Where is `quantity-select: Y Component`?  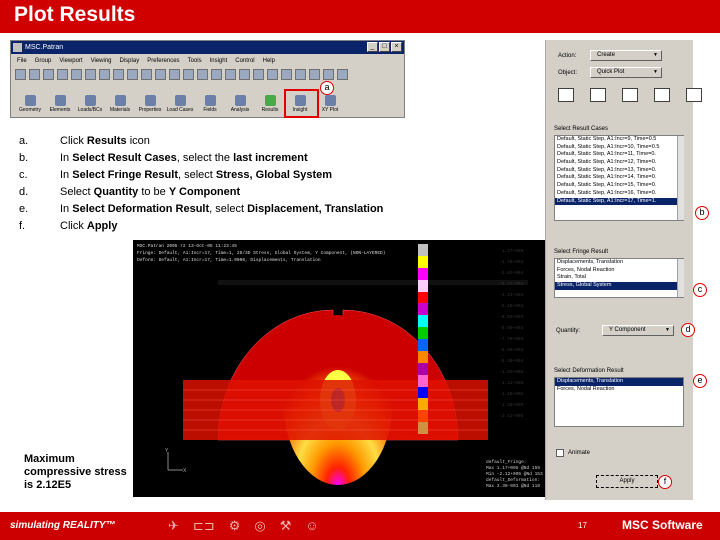 quantity-select: Y Component is located at coordinates (638, 330).